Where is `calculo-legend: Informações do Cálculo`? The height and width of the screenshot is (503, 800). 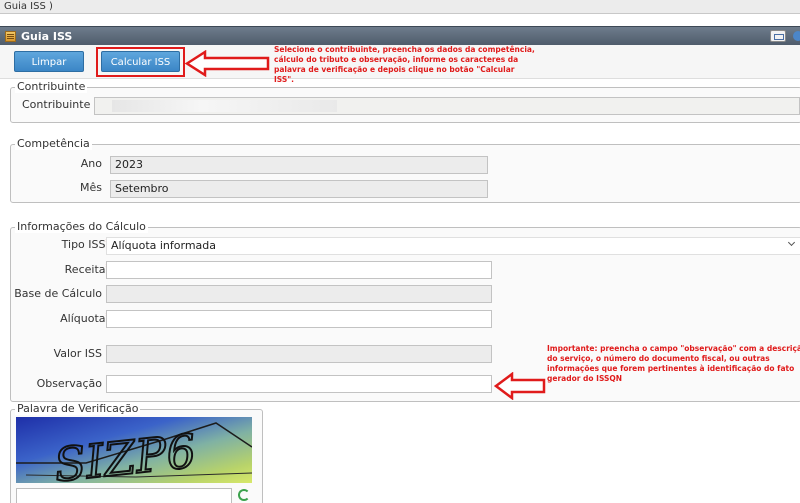 calculo-legend: Informações do Cálculo is located at coordinates (81, 226).